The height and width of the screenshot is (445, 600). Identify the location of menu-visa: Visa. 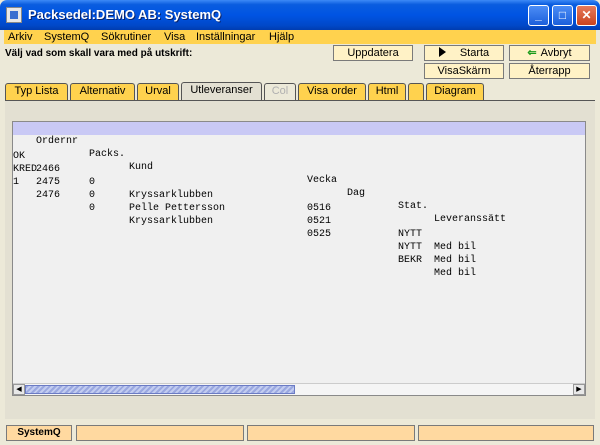
(174, 37).